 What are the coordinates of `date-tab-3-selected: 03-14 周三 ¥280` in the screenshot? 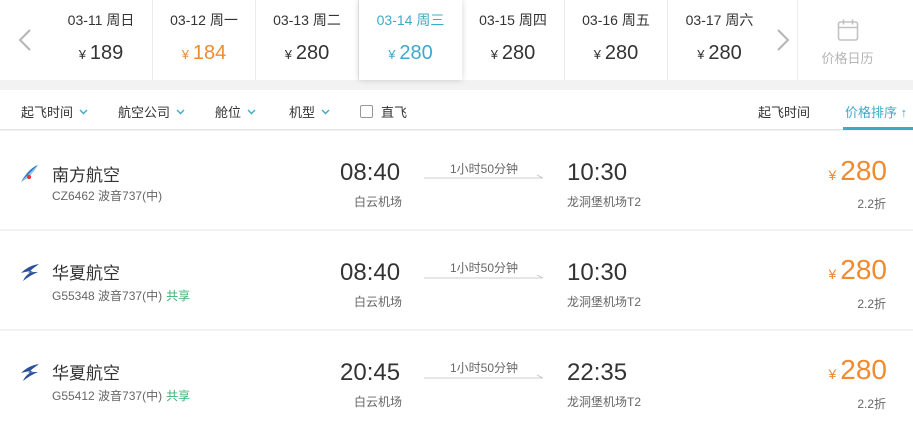 It's located at (410, 40).